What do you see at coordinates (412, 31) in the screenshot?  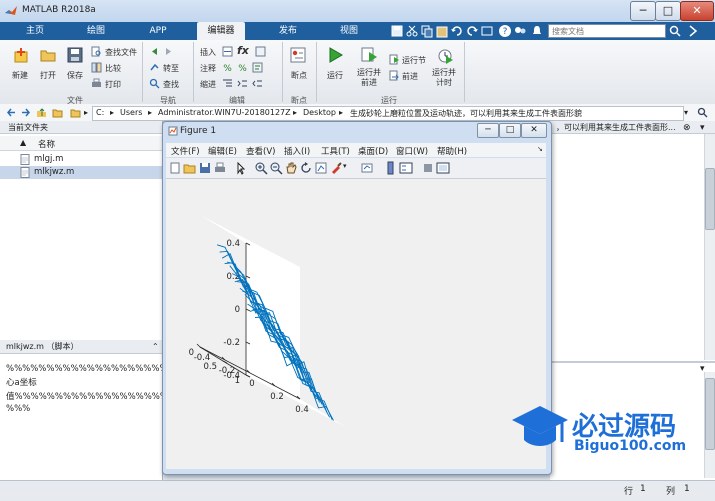 I see `cut-icon` at bounding box center [412, 31].